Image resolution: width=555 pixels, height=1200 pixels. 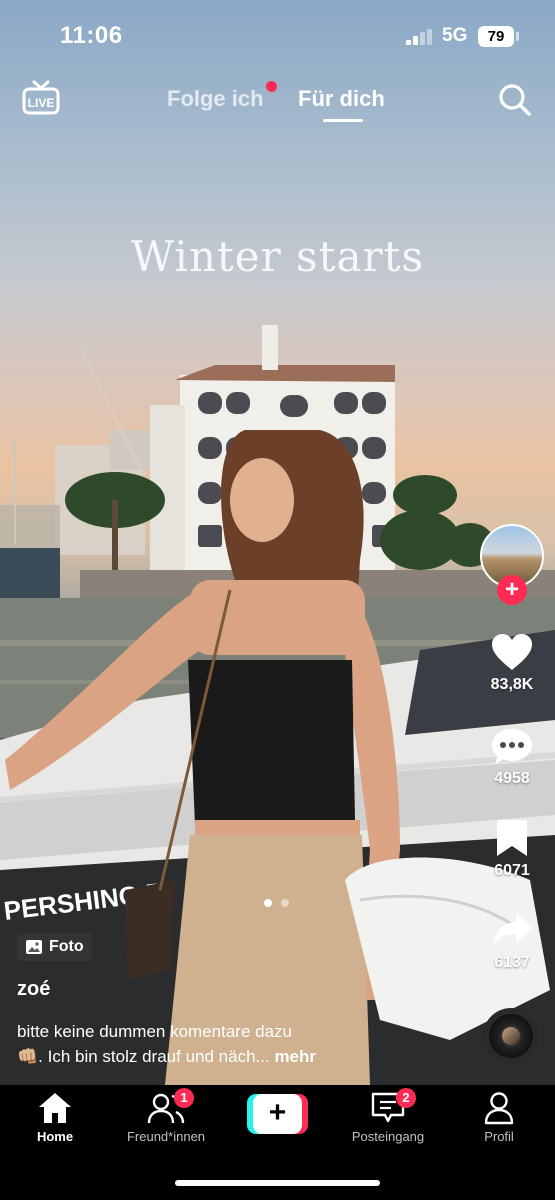 I want to click on plus-icon: +, so click(x=277, y=1114).